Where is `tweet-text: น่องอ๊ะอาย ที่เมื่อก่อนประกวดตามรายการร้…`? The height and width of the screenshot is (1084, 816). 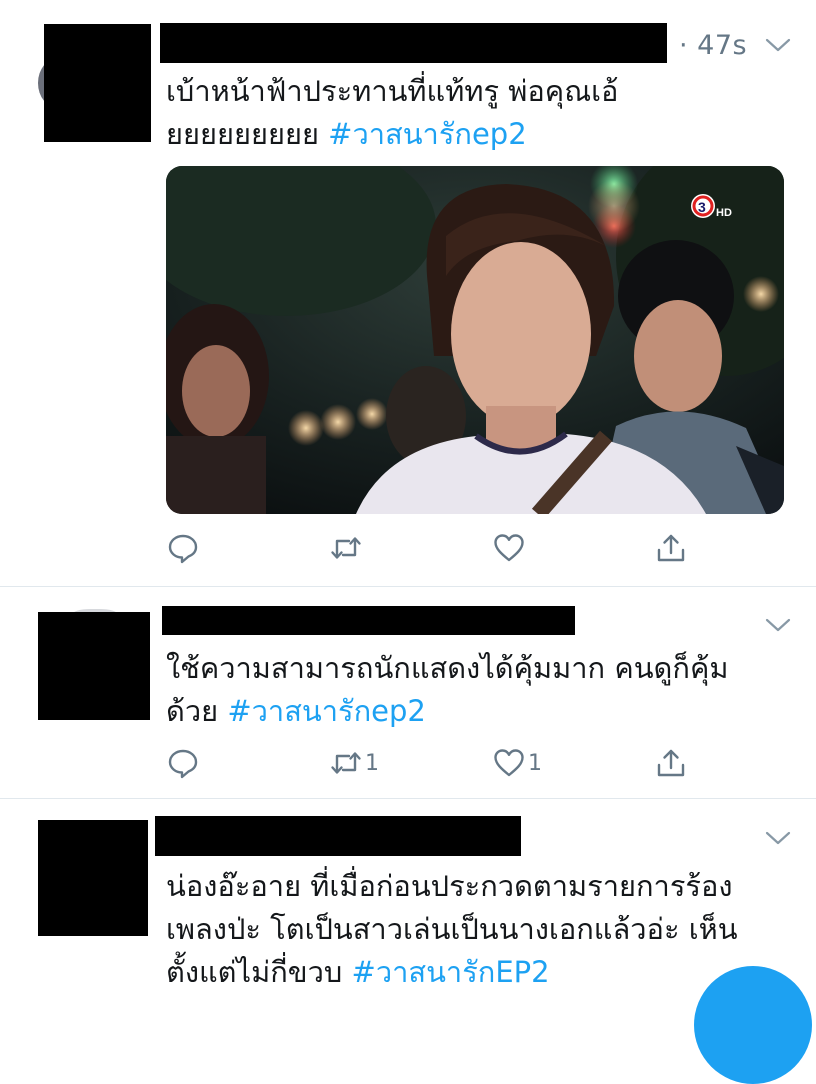
tweet-text: น่องอ๊ะอาย ที่เมื่อก่อนประกวดตามรายการร้… is located at coordinates (452, 929).